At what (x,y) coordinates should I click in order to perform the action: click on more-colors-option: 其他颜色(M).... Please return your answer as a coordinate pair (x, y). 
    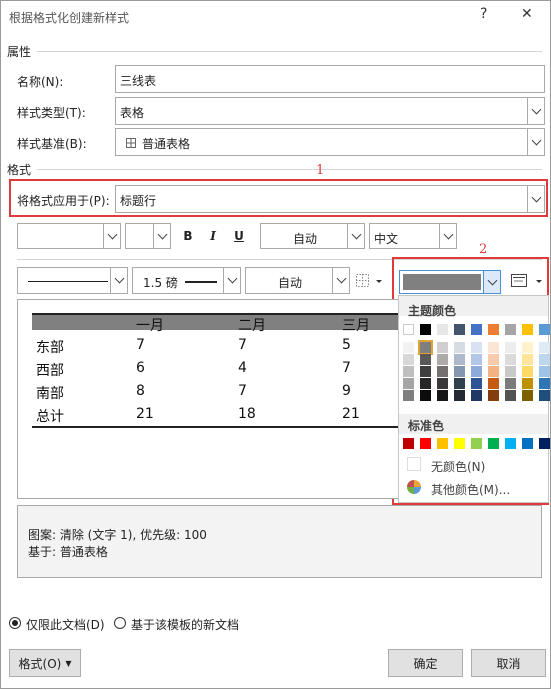
    Looking at the image, I should click on (474, 488).